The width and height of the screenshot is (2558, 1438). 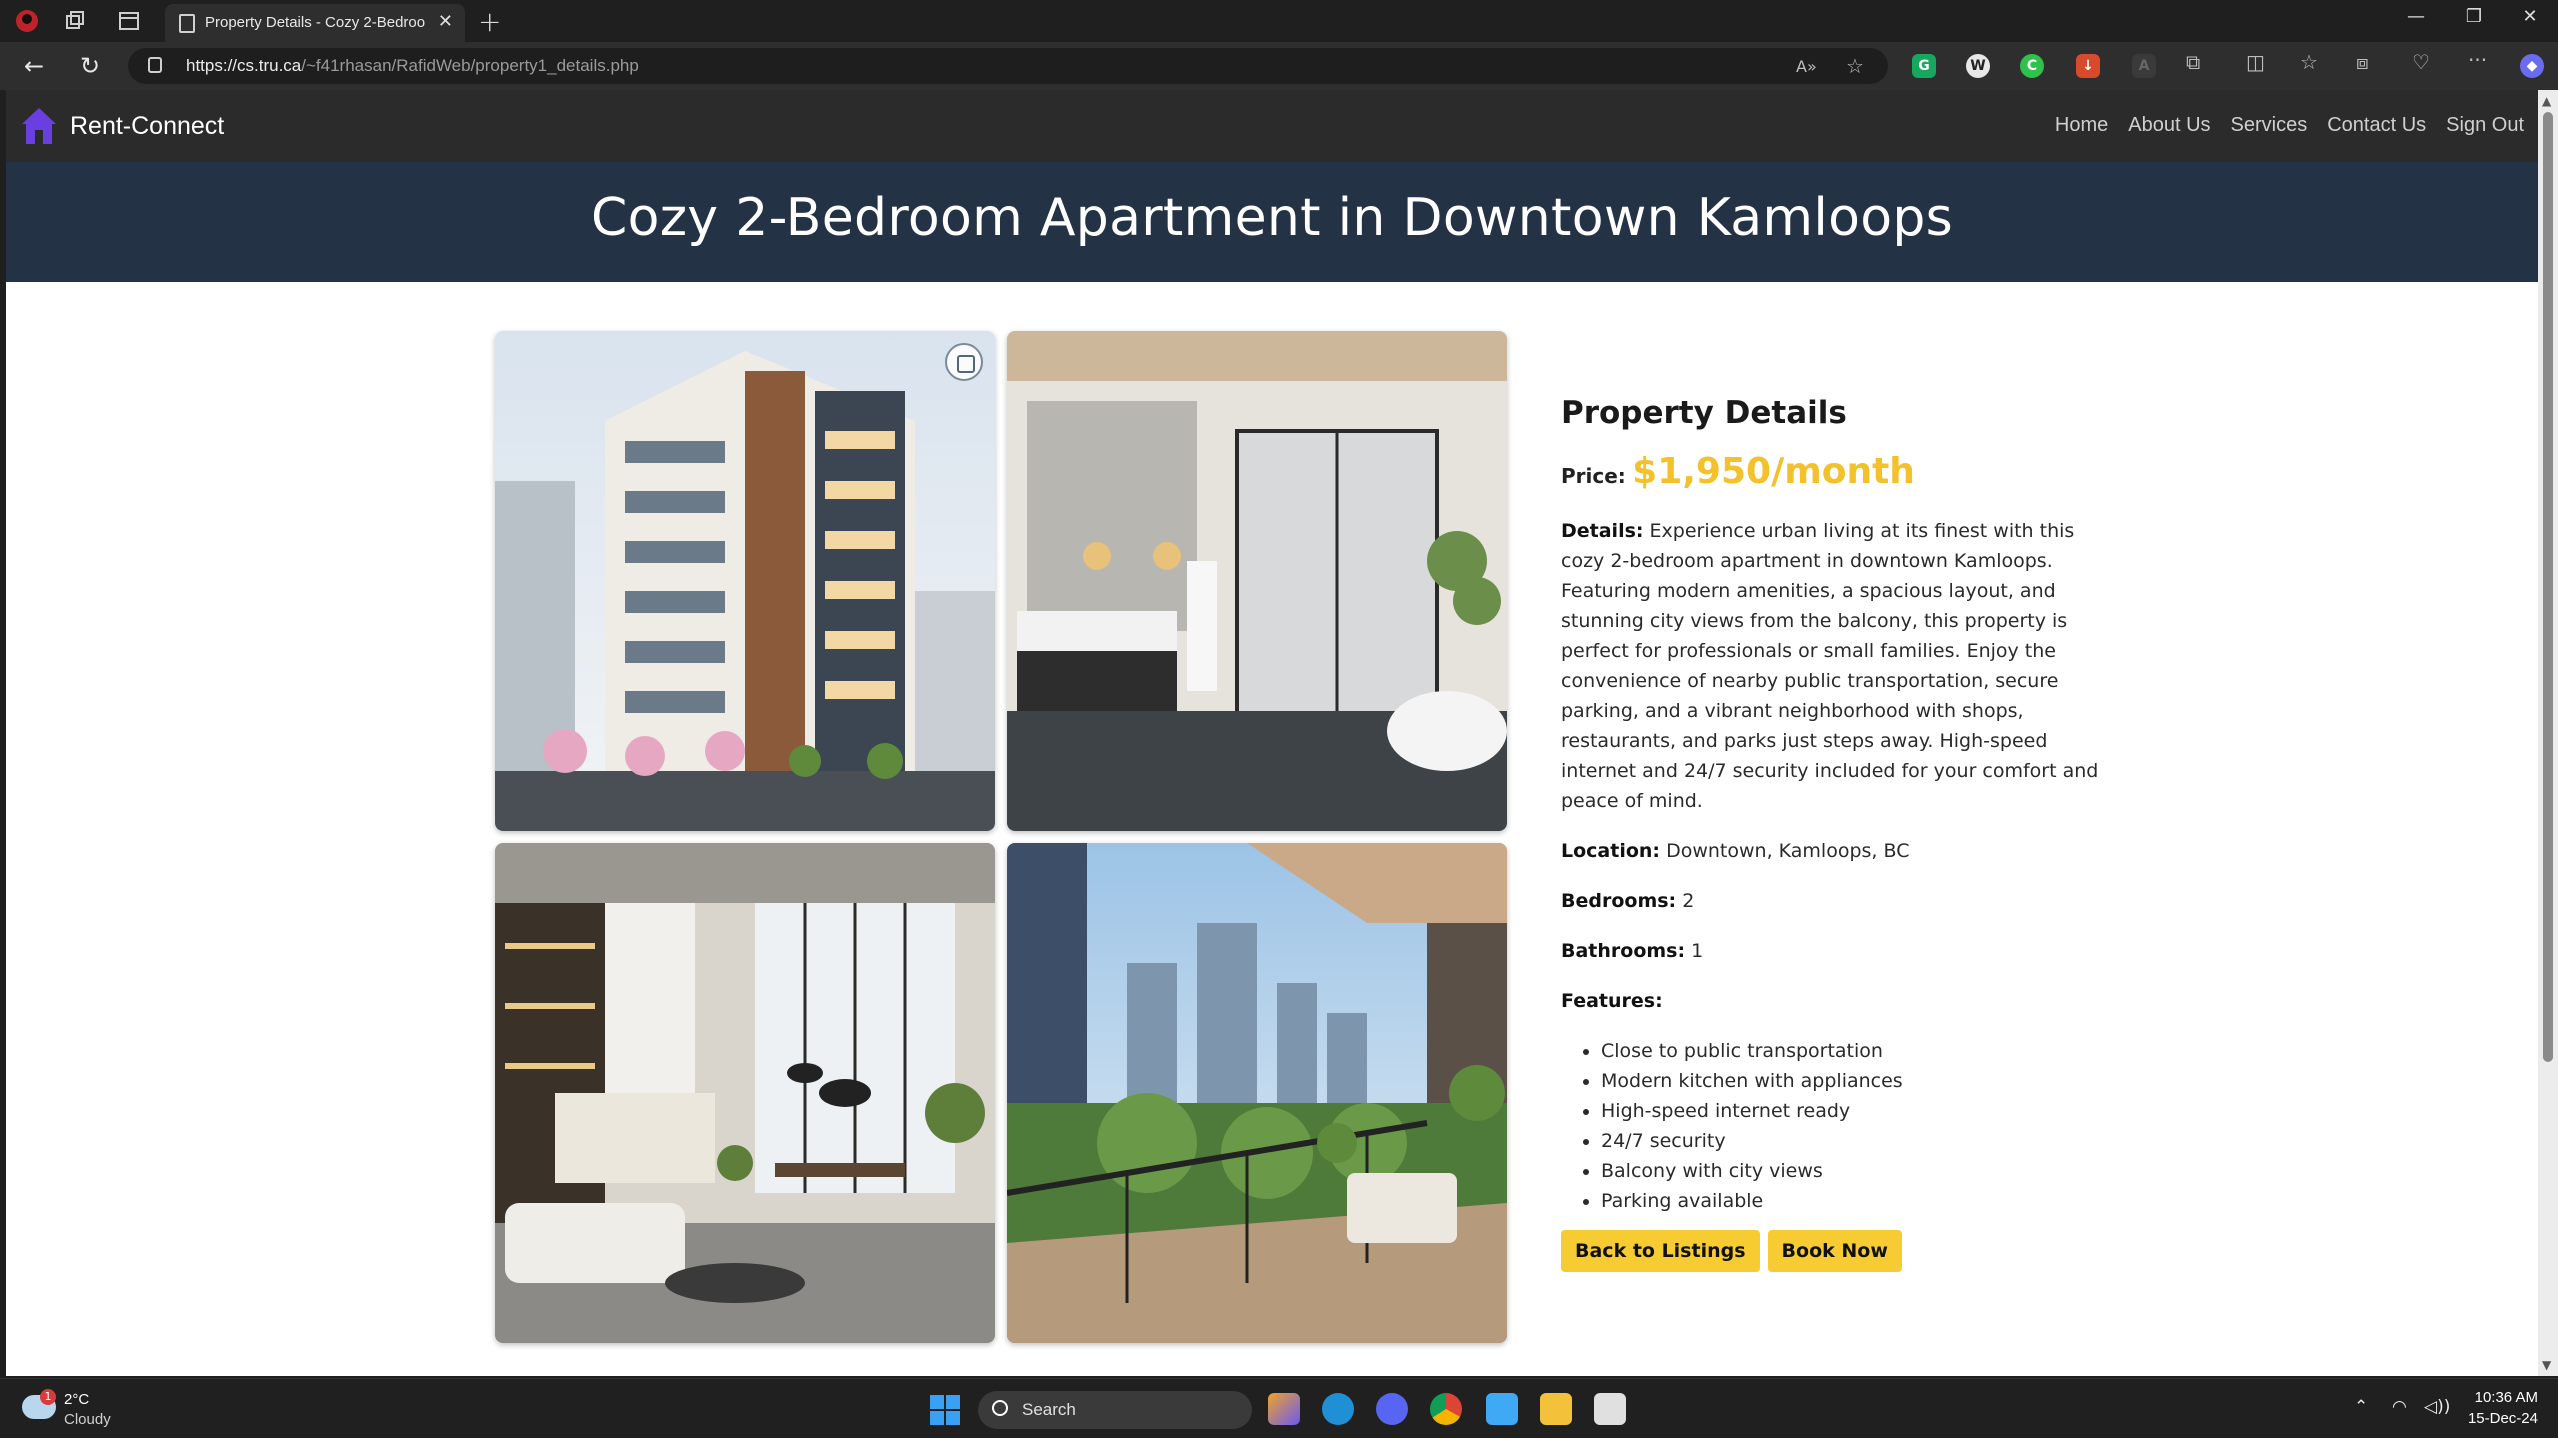 What do you see at coordinates (1610, 1409) in the screenshot?
I see `notepad-app-icon` at bounding box center [1610, 1409].